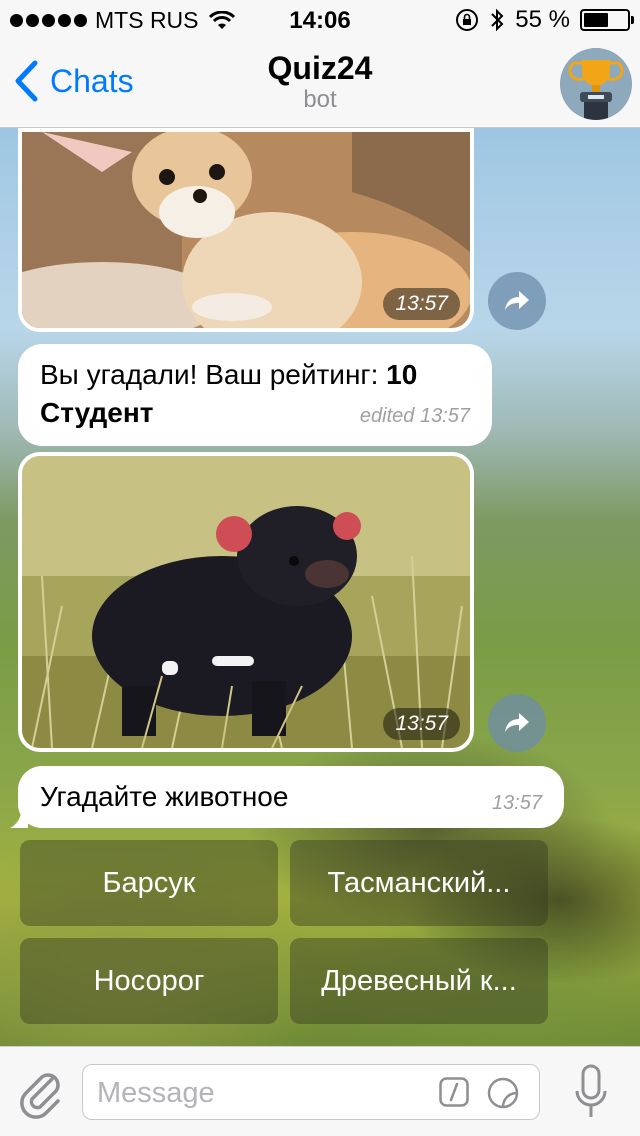 The width and height of the screenshot is (640, 1136). I want to click on message-field, so click(311, 1092).